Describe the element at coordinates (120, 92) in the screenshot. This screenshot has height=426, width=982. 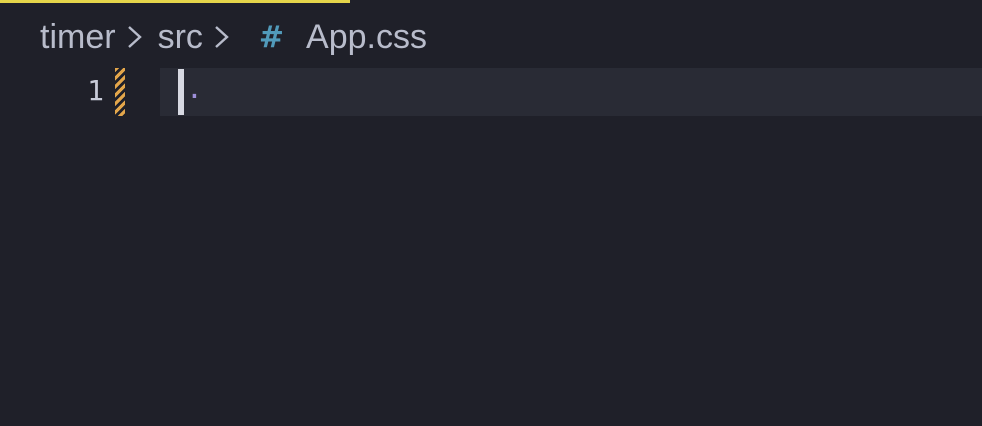
I see `modified-line-gutter-marker` at that location.